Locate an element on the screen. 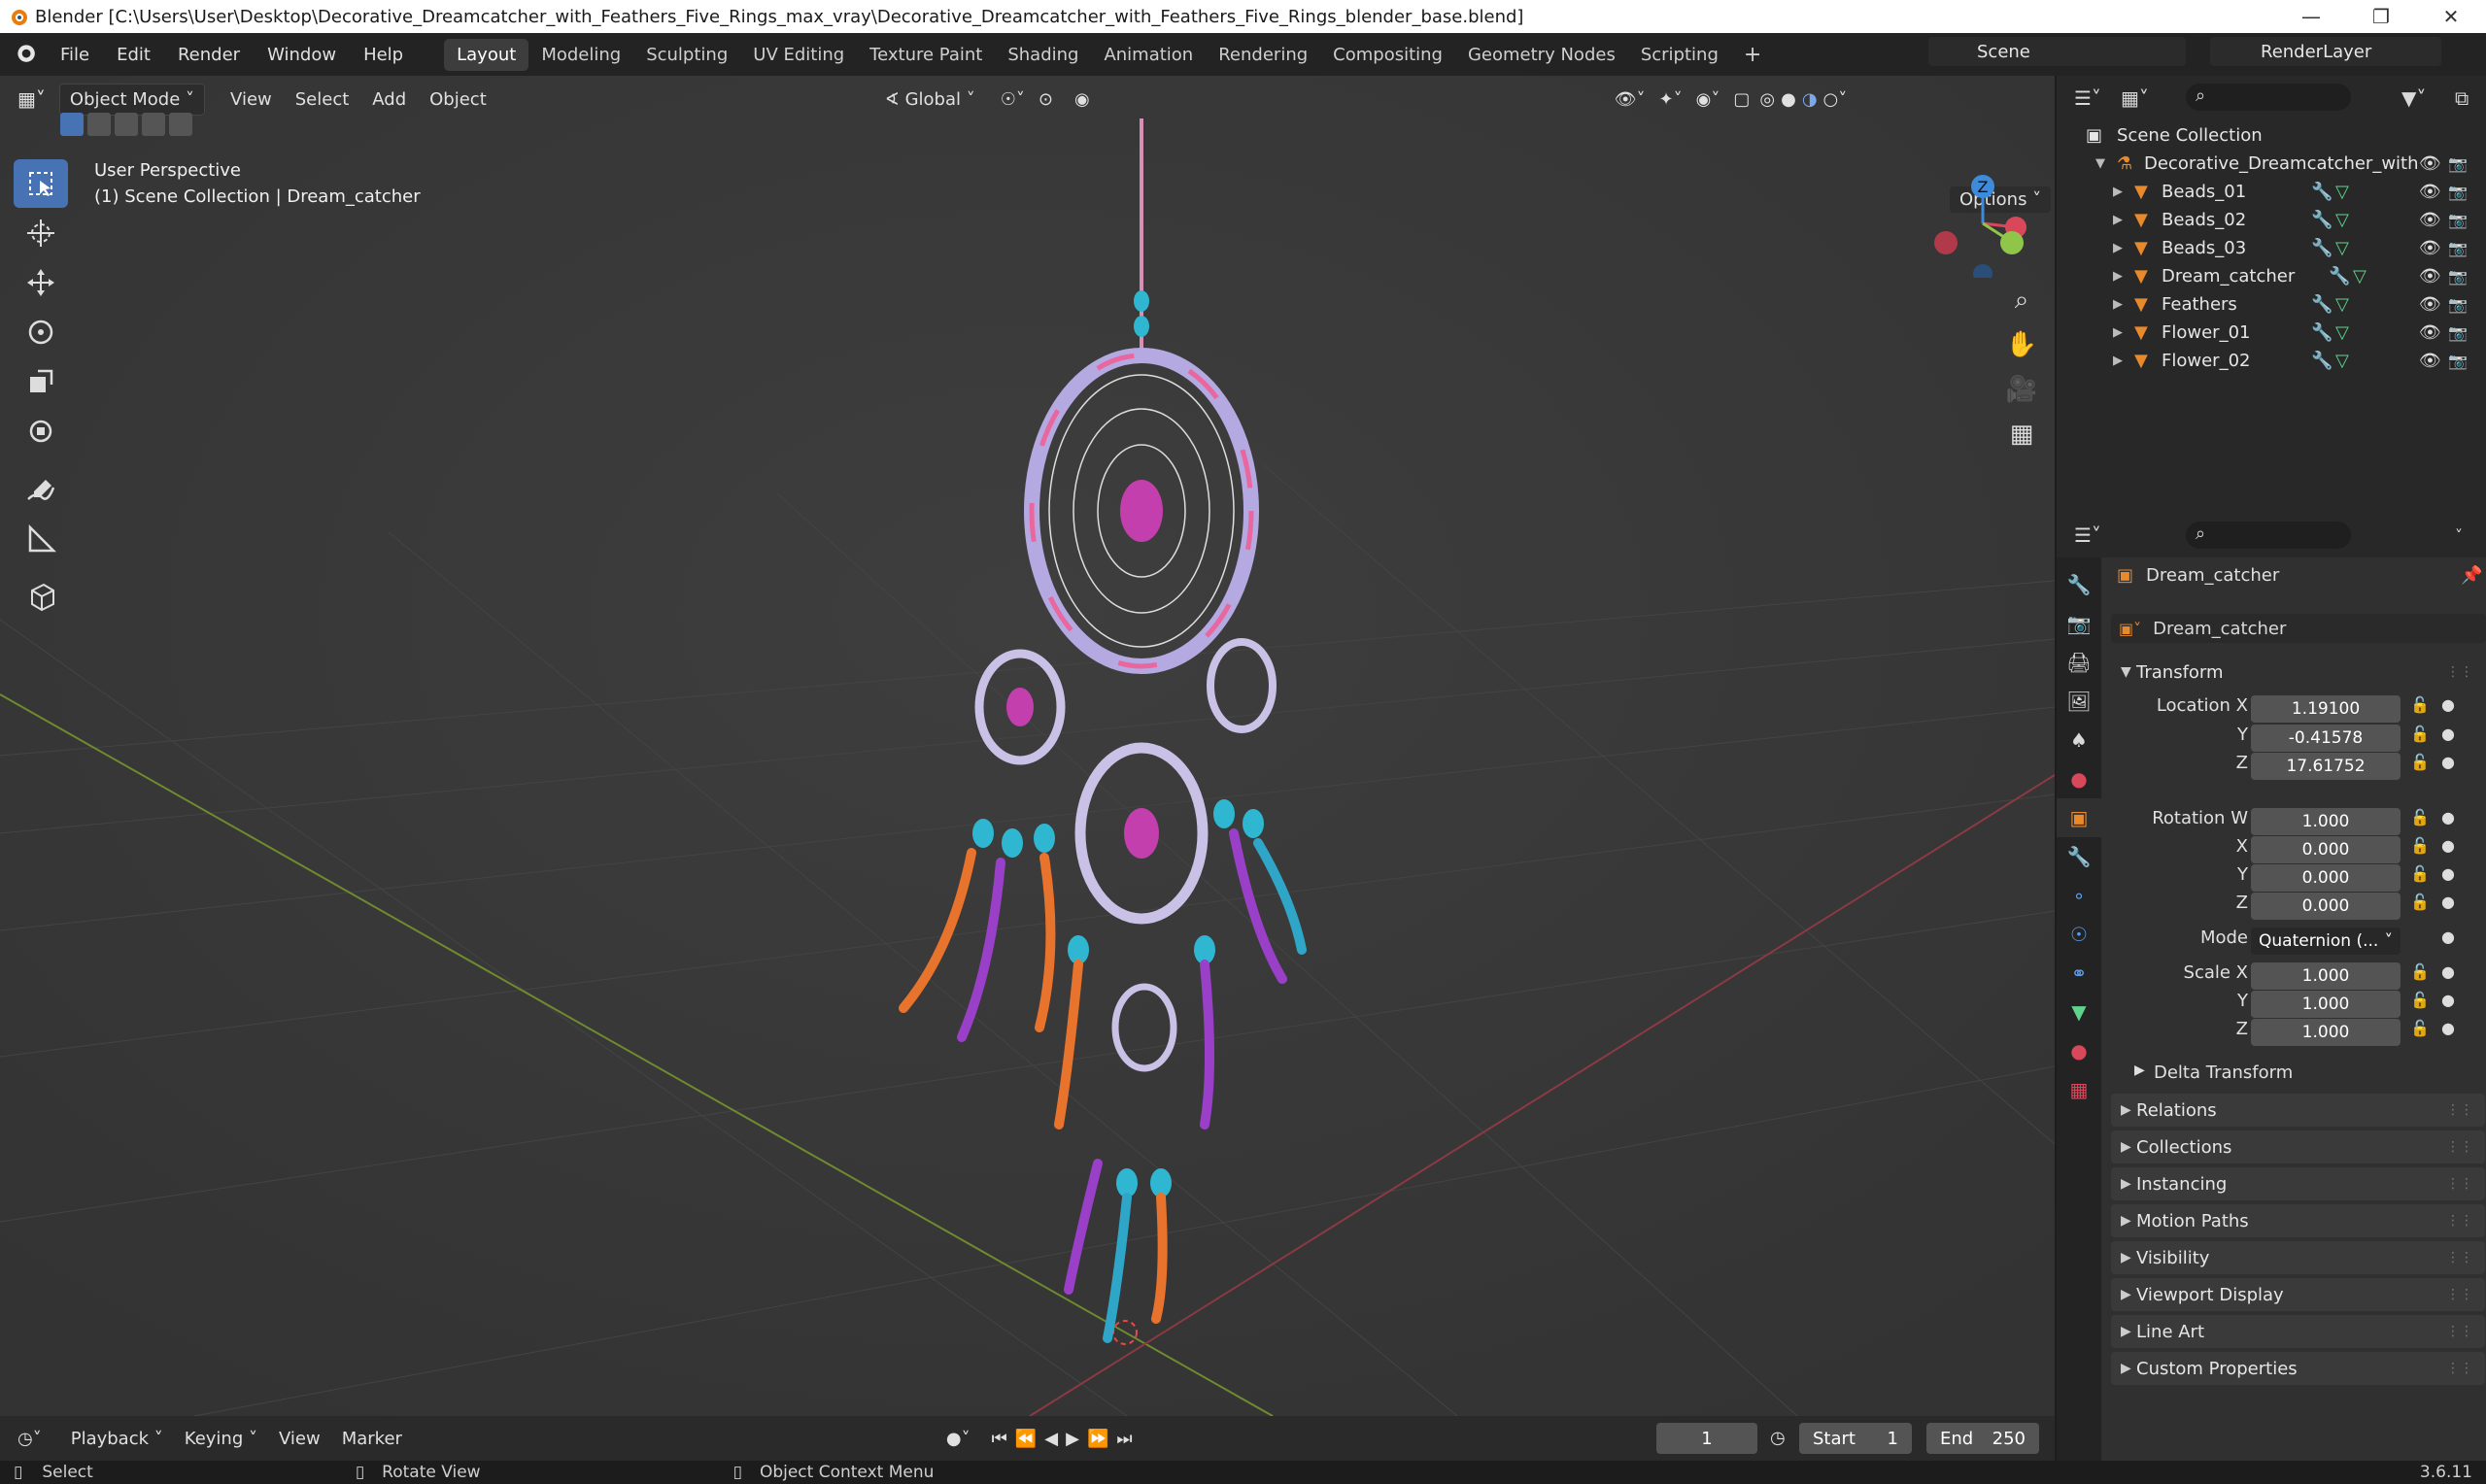 Image resolution: width=2486 pixels, height=1484 pixels. tab-shading: Shading is located at coordinates (1043, 55).